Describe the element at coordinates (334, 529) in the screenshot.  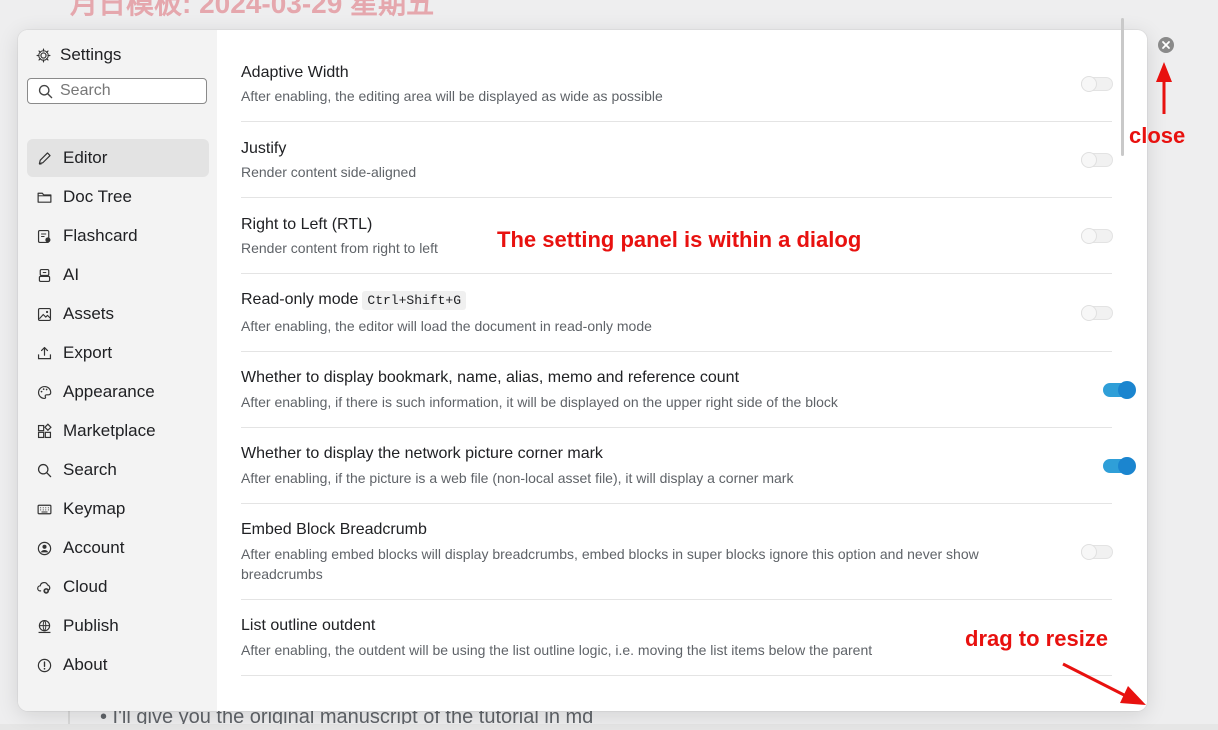
I see `setting-title: Embed Block Breadcrumb` at that location.